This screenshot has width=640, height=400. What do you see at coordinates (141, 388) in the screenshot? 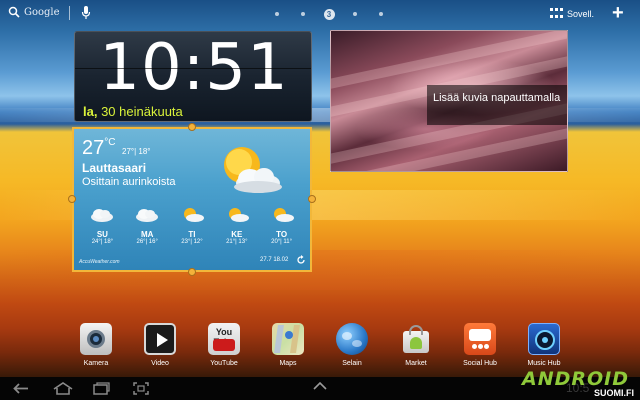
I see `screenshot-icon` at bounding box center [141, 388].